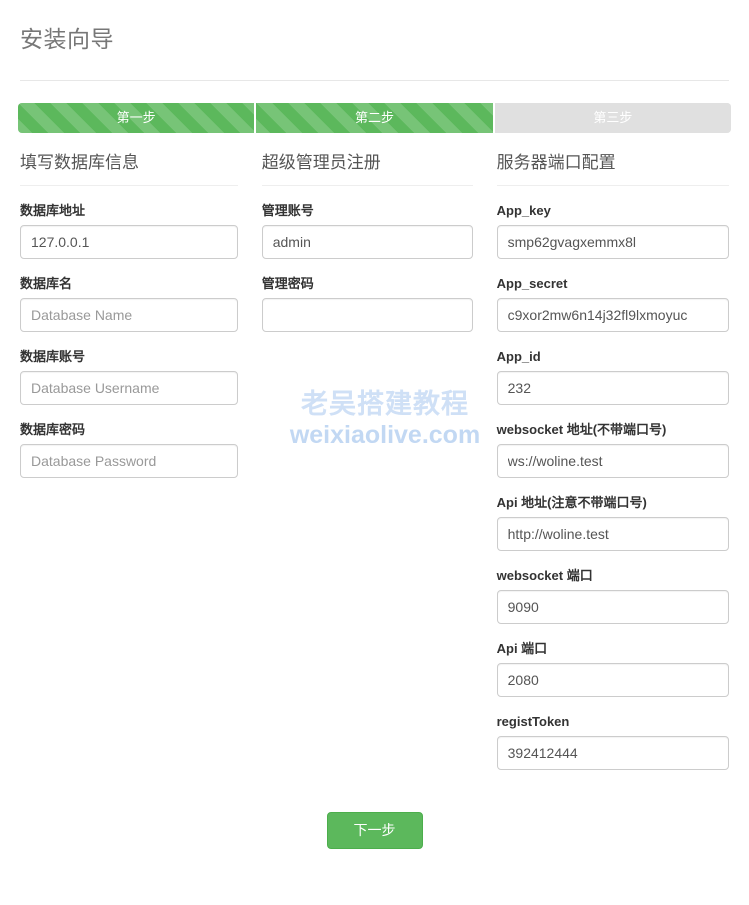  I want to click on field-regist-token: registToken, so click(612, 741).